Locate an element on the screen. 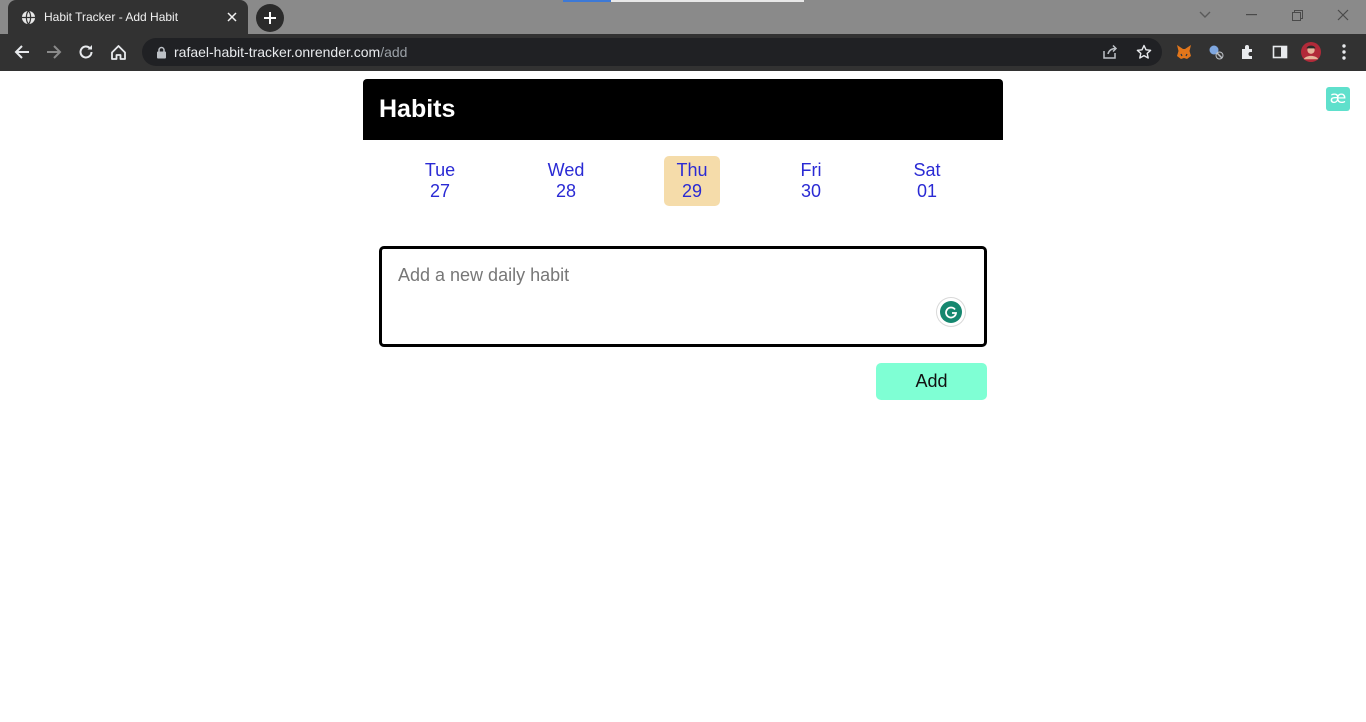  grammarly-button is located at coordinates (951, 312).